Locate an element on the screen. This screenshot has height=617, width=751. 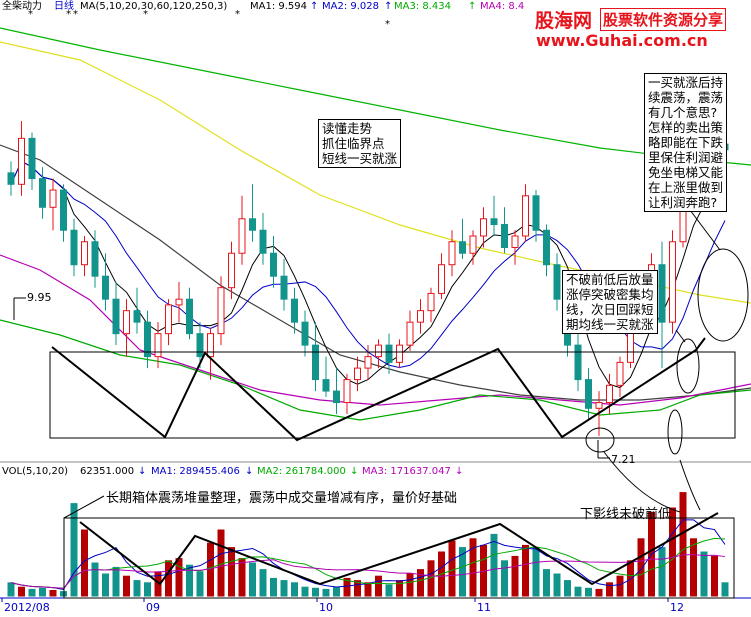
ma3-arrow: ↑ is located at coordinates (472, 6).